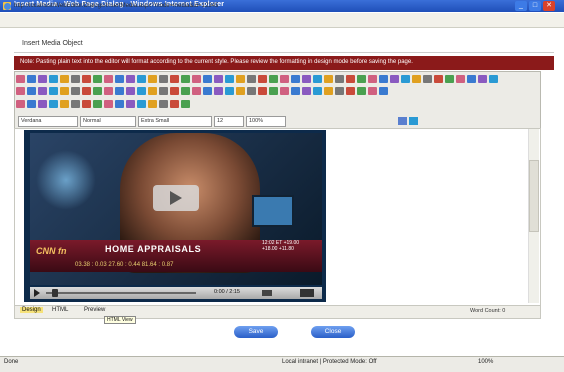 The image size is (564, 372). I want to click on seek-handle, so click(55, 293).